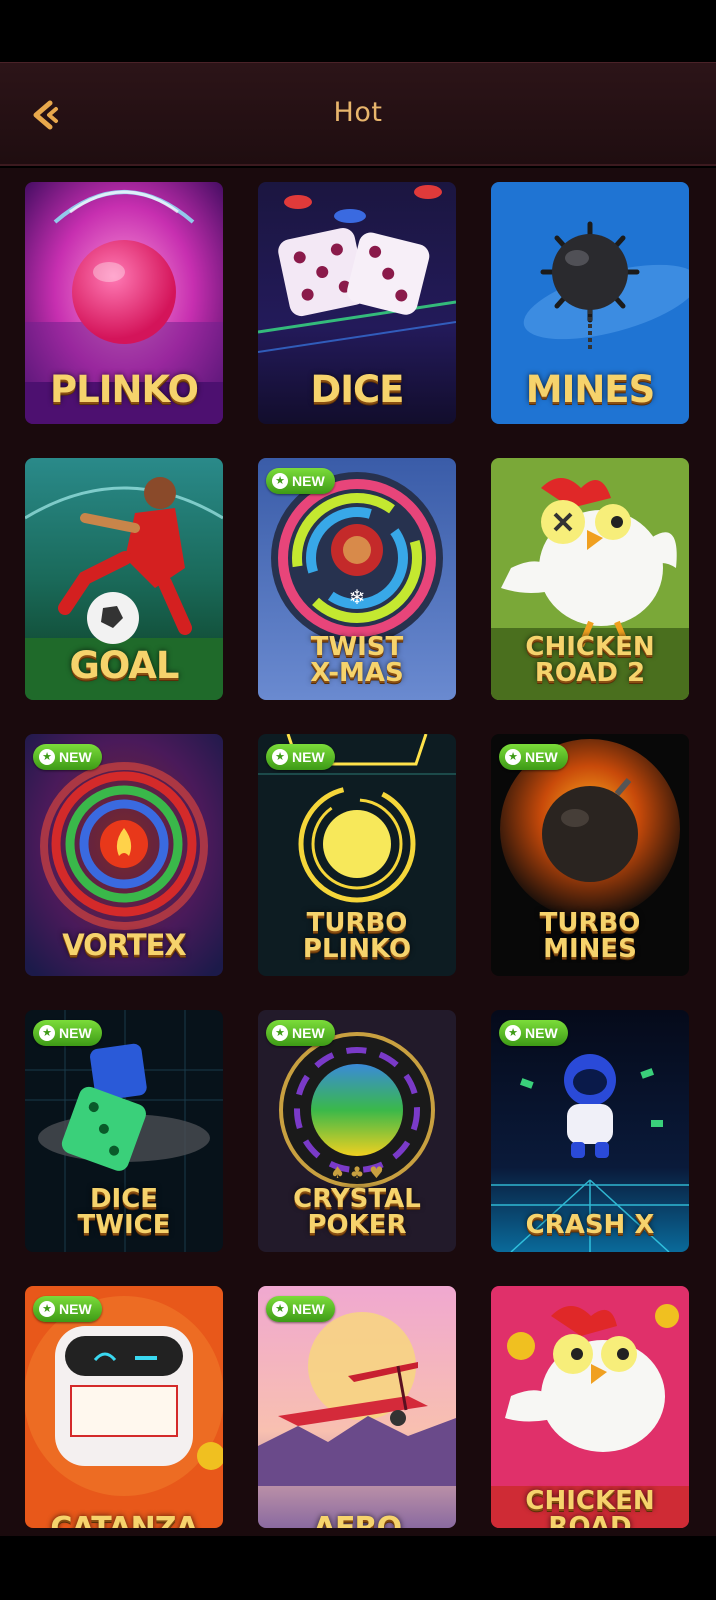 Image resolution: width=716 pixels, height=1600 pixels. What do you see at coordinates (124, 855) in the screenshot?
I see `game-tile-vortex: ★ NEW VORTEX` at bounding box center [124, 855].